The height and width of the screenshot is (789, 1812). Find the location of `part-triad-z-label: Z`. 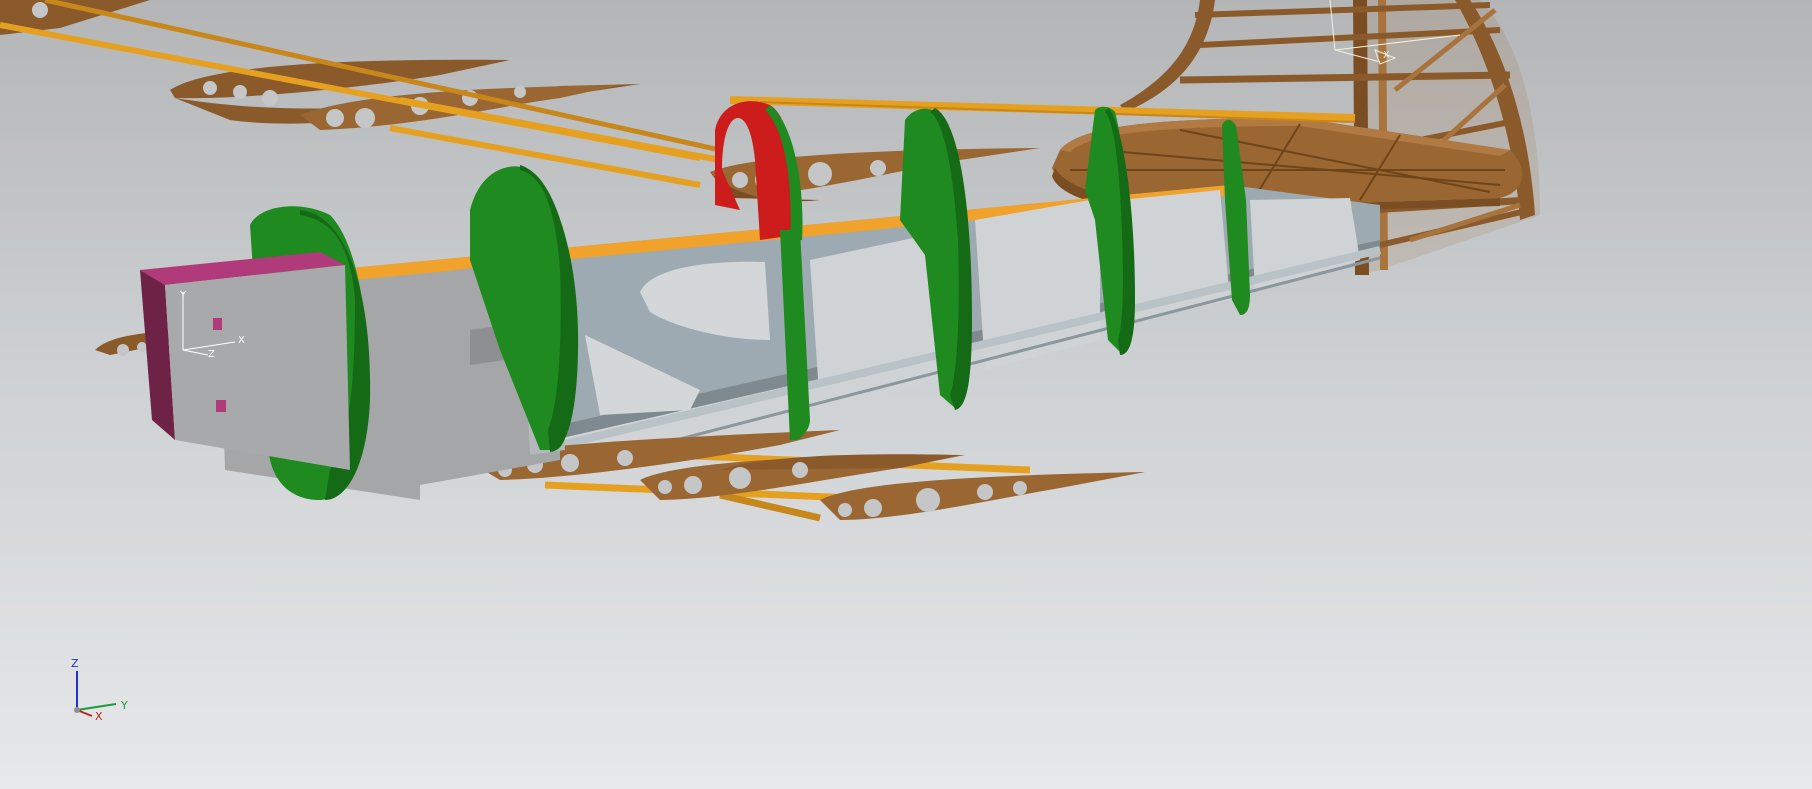

part-triad-z-label: Z is located at coordinates (211, 354).